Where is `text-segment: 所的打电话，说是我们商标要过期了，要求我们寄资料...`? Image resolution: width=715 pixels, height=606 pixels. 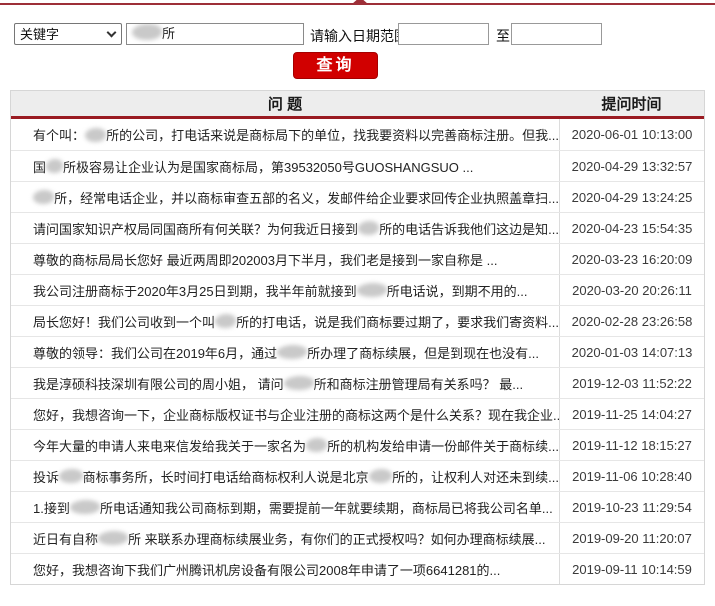 text-segment: 所的打电话，说是我们商标要过期了，要求我们寄资料... is located at coordinates (397, 322).